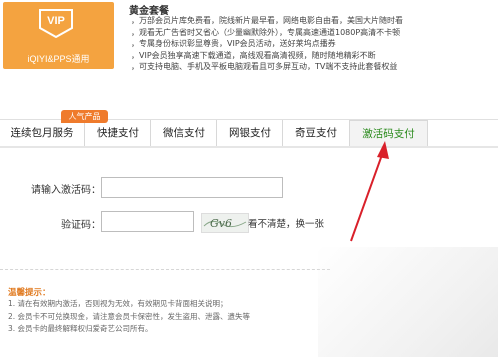 The height and width of the screenshot is (357, 498). What do you see at coordinates (264, 67) in the screenshot?
I see `feature-item: ，可支持电脑、手机及平板电脑观看且可多屏互动，TV端不支持此套餐权益` at bounding box center [264, 67].